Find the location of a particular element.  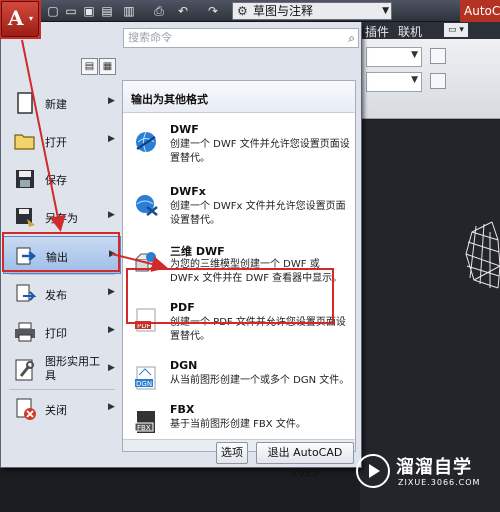

nav-item-save: 保存 is located at coordinates (62, 179).